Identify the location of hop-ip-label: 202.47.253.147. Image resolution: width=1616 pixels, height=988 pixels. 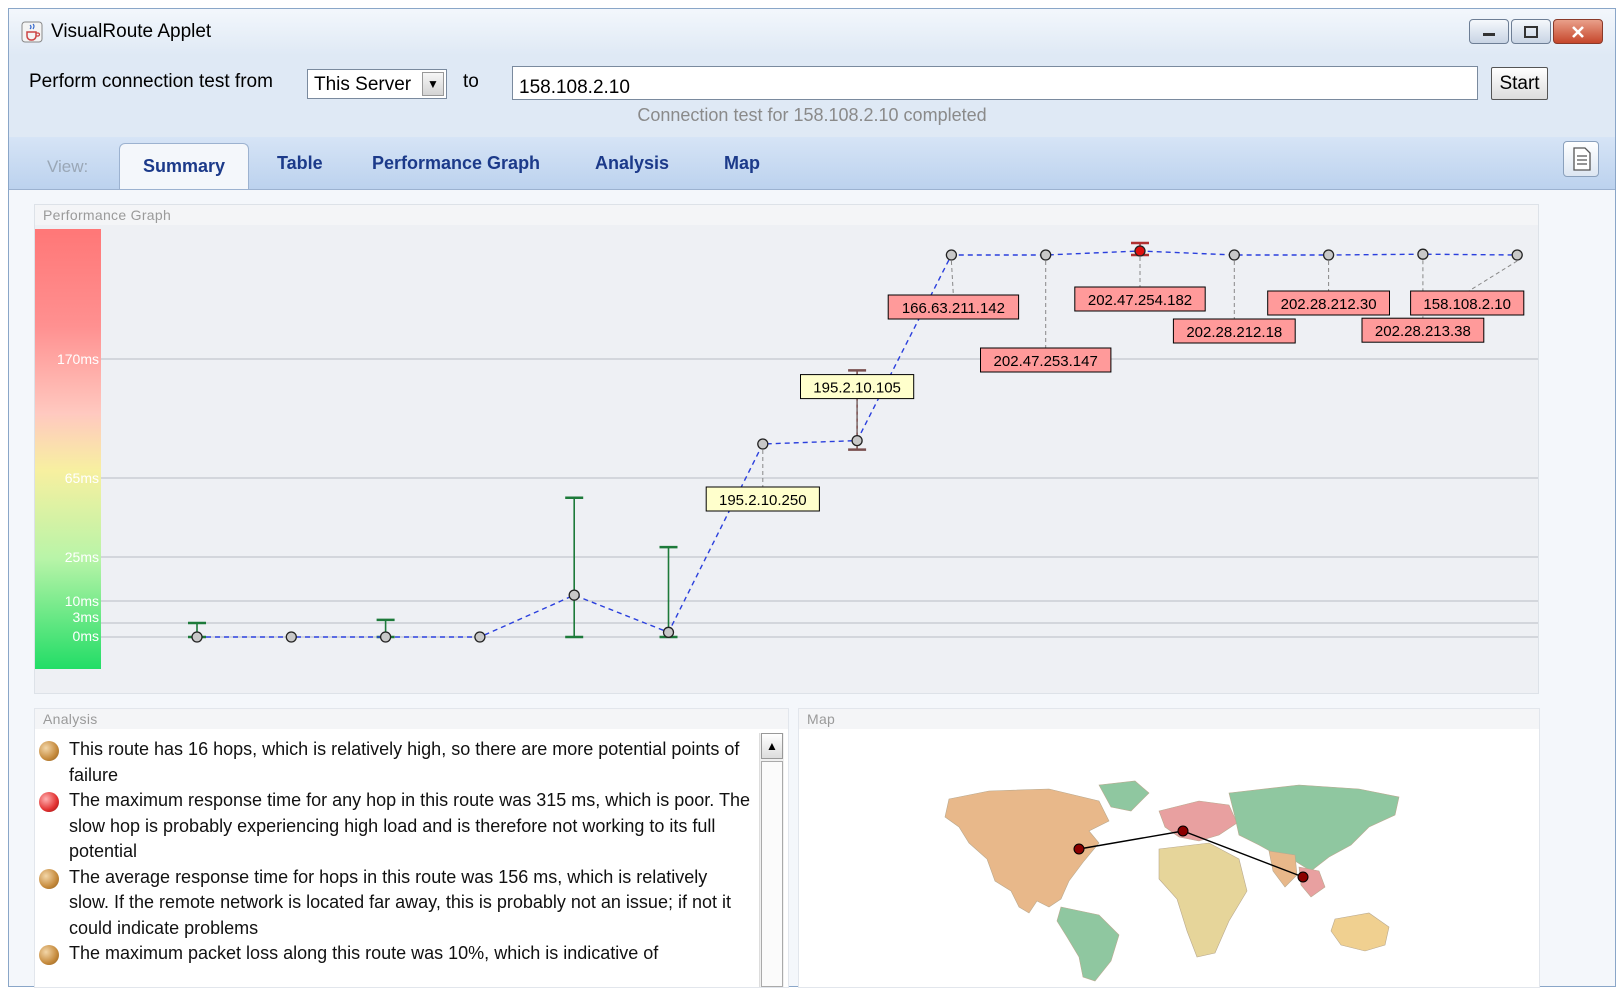
(1046, 361).